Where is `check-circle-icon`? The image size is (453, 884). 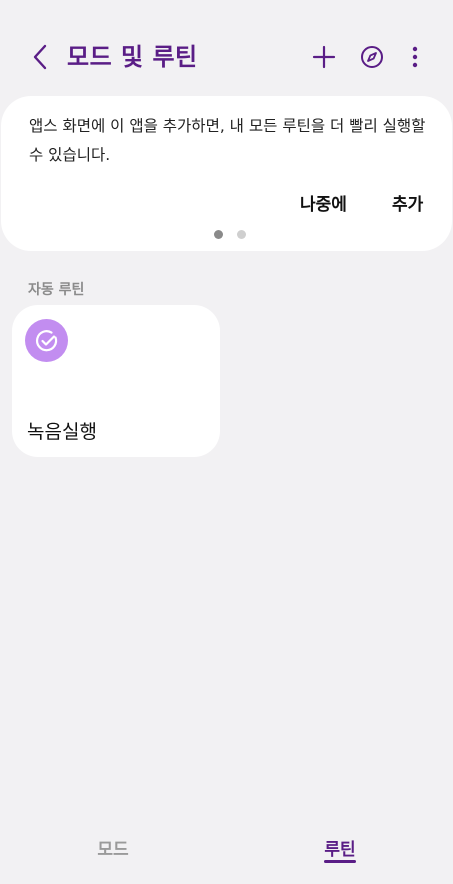 check-circle-icon is located at coordinates (46, 340).